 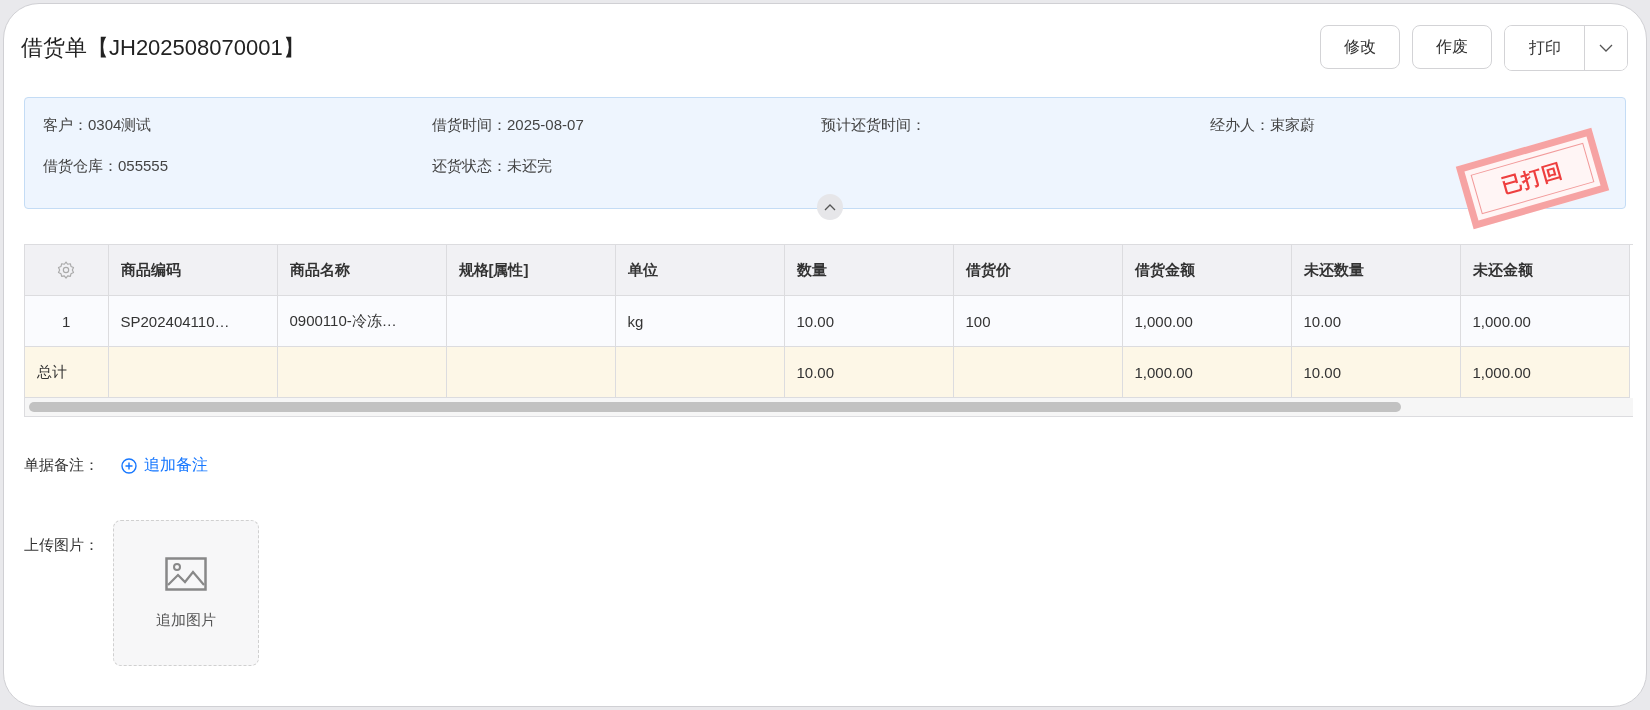 I want to click on add-remark-link: 追加备注, so click(x=164, y=465).